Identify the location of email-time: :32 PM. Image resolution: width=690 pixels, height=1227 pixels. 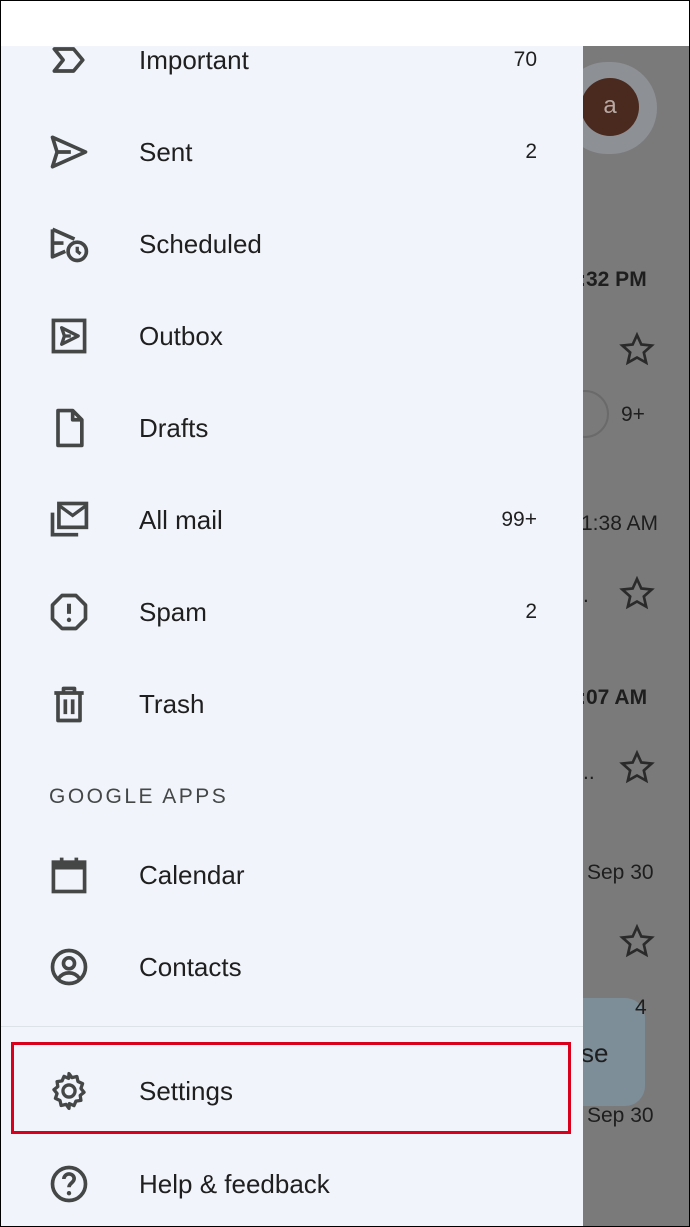
(613, 279).